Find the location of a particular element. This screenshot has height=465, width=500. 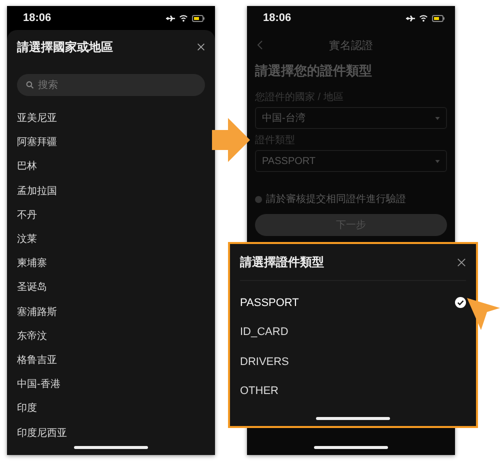

country-item: 柬埔寨 is located at coordinates (111, 263).